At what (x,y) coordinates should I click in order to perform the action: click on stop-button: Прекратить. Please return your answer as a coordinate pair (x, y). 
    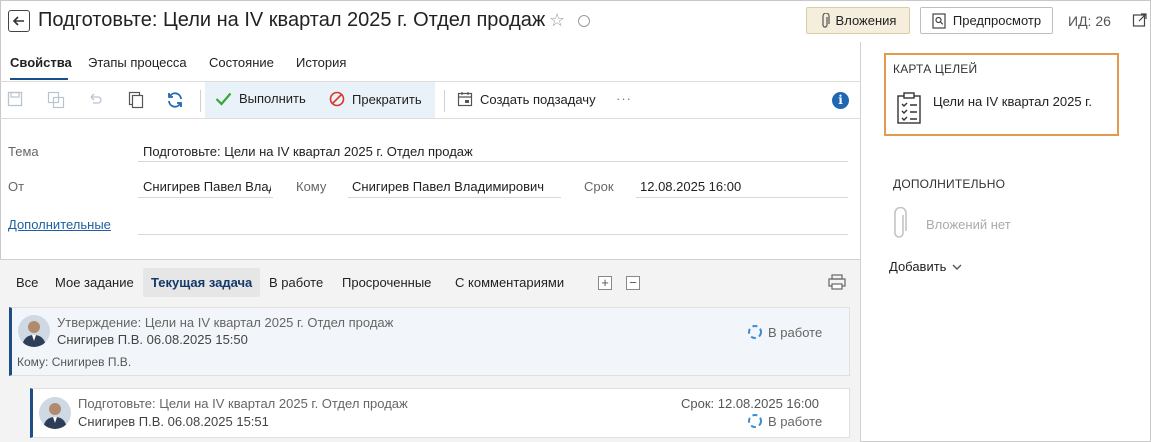
    Looking at the image, I should click on (375, 99).